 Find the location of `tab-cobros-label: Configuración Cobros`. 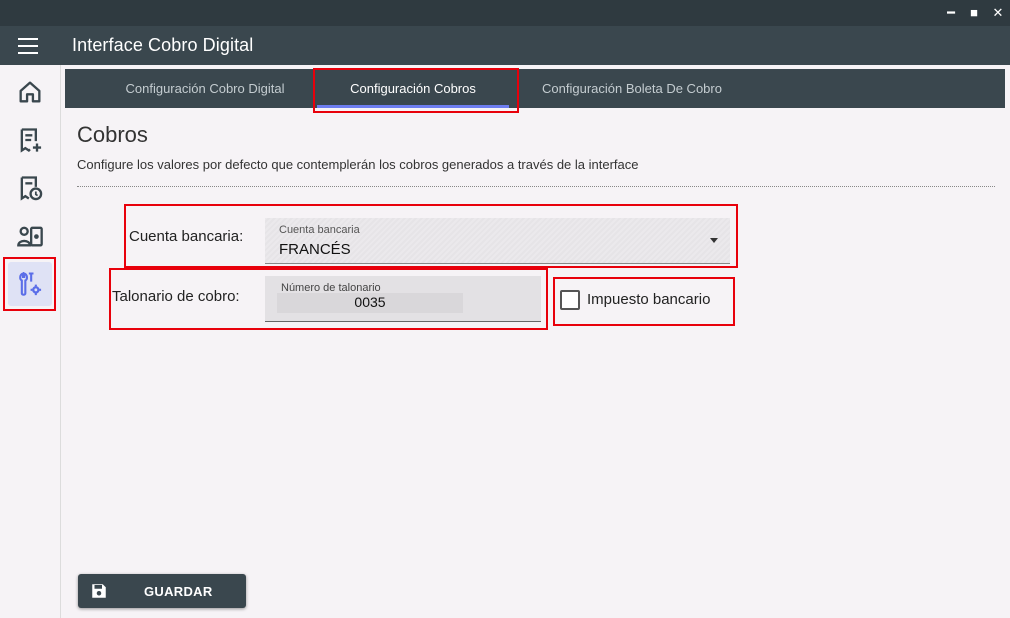

tab-cobros-label: Configuración Cobros is located at coordinates (413, 88).